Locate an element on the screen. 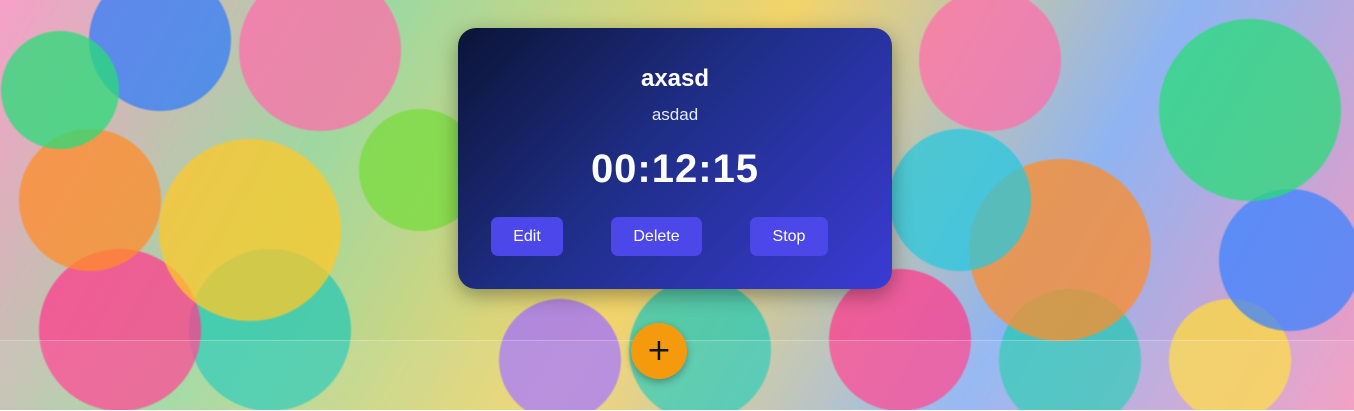 This screenshot has width=1354, height=411. add-timer-button: + is located at coordinates (659, 351).